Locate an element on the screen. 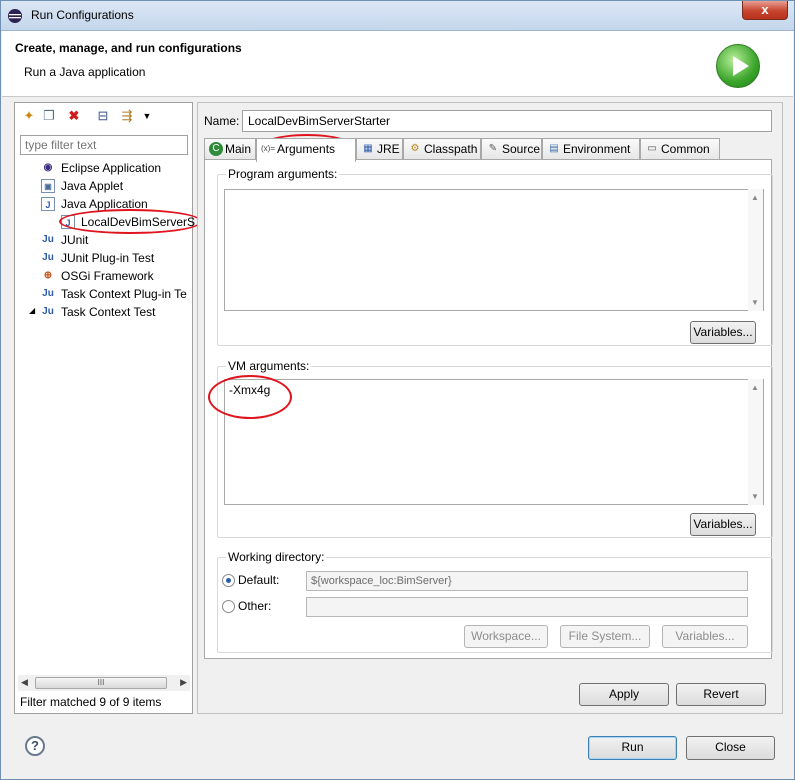 The width and height of the screenshot is (795, 780). java-applet-icon: ▣ is located at coordinates (48, 186).